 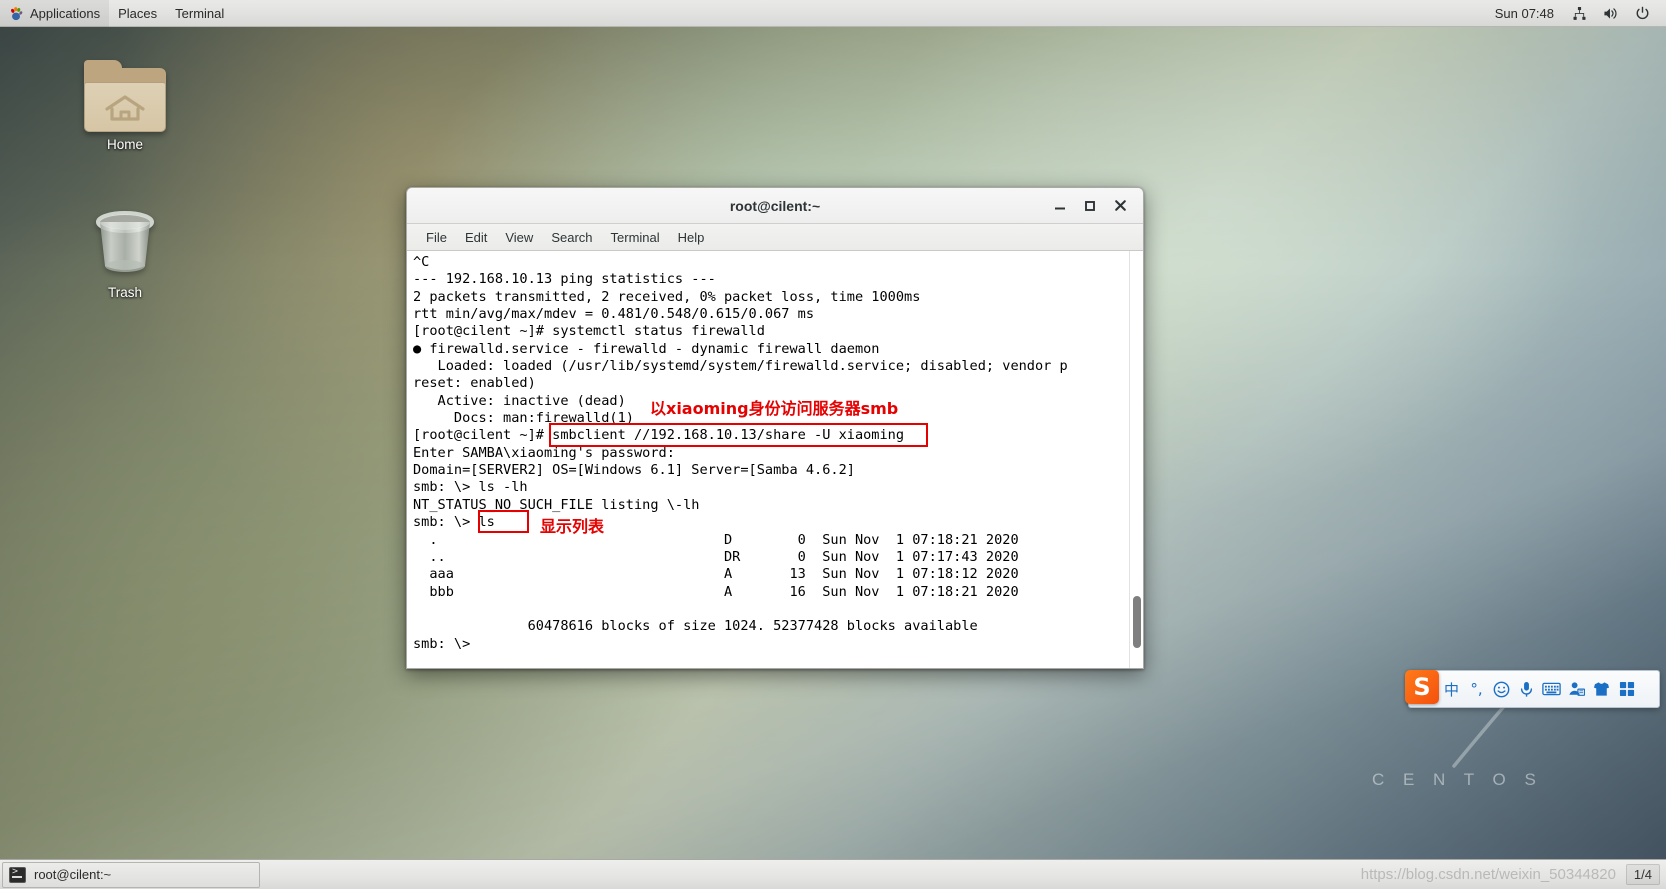 I want to click on desktop-icon-home: Home, so click(x=125, y=106).